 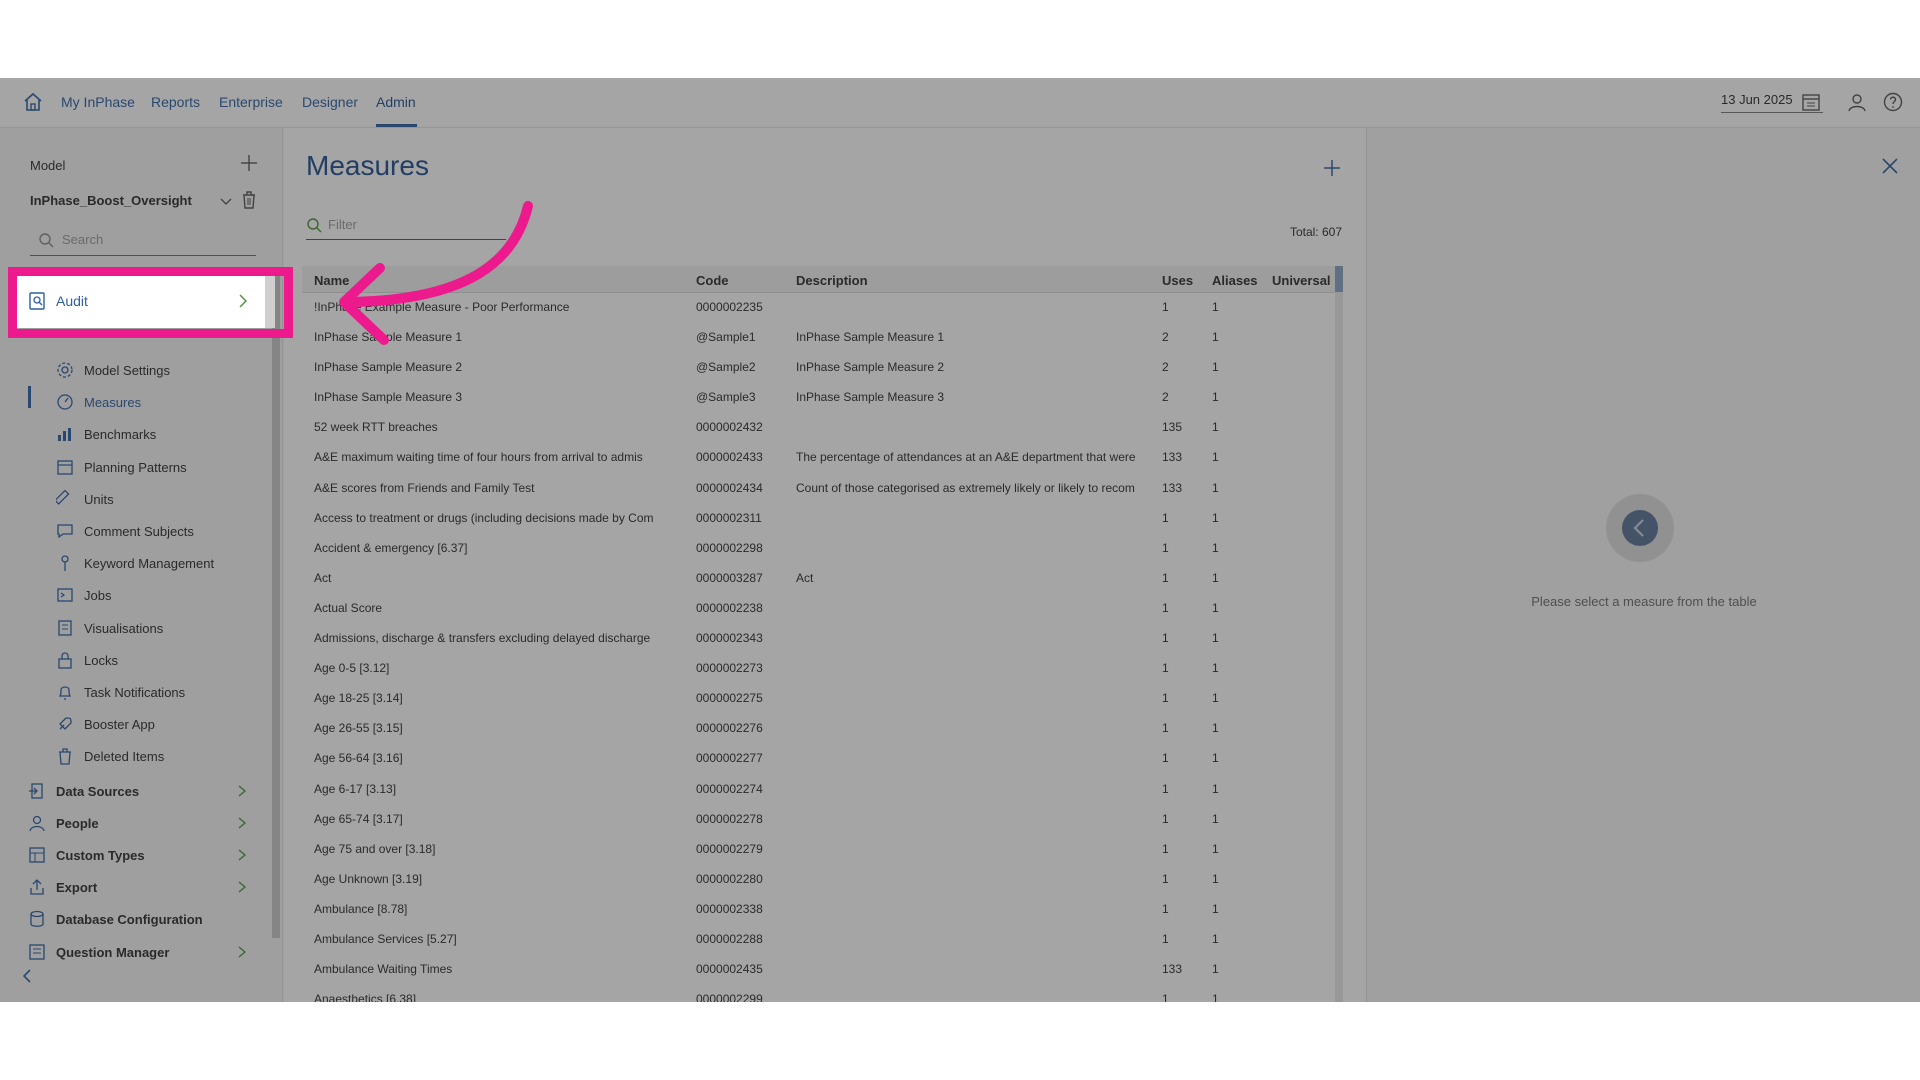 I want to click on table-row: Age 0-5 [3.12] 0000002273 1 1, so click(x=821, y=669).